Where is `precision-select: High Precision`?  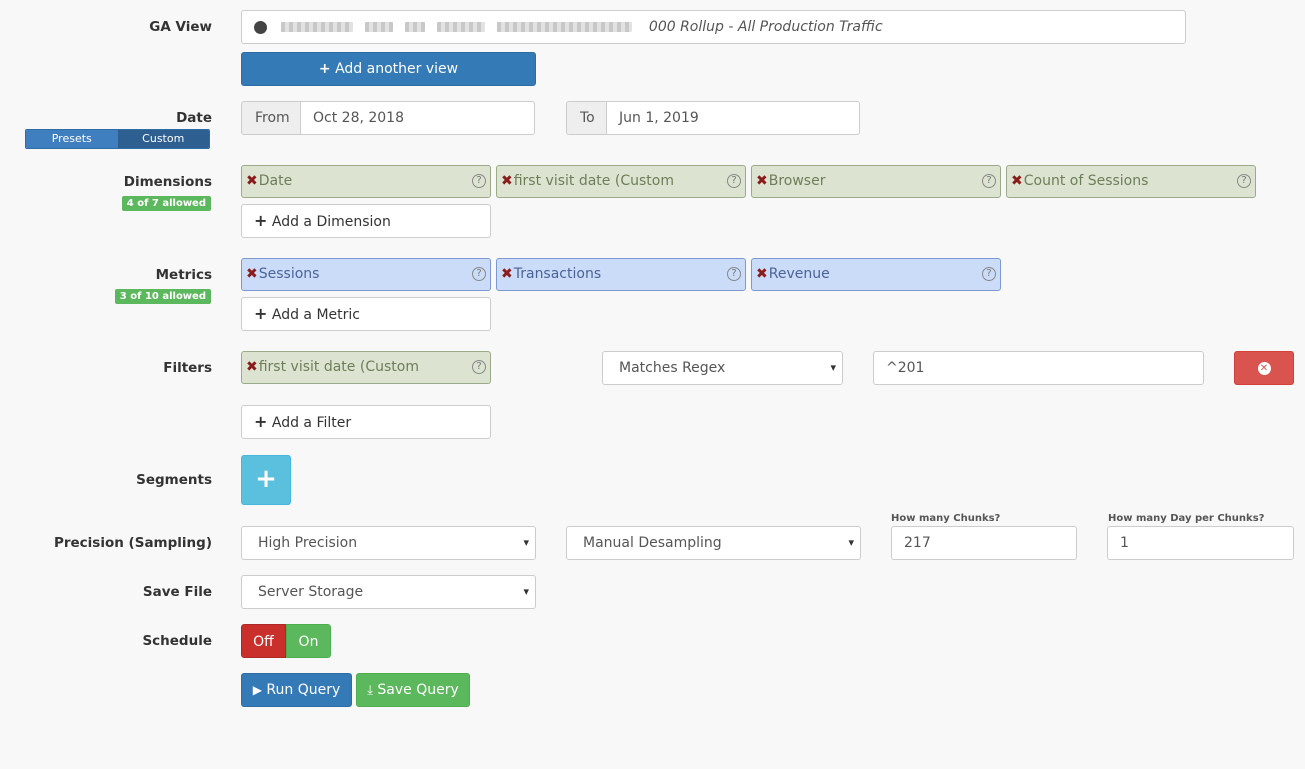 precision-select: High Precision is located at coordinates (388, 543).